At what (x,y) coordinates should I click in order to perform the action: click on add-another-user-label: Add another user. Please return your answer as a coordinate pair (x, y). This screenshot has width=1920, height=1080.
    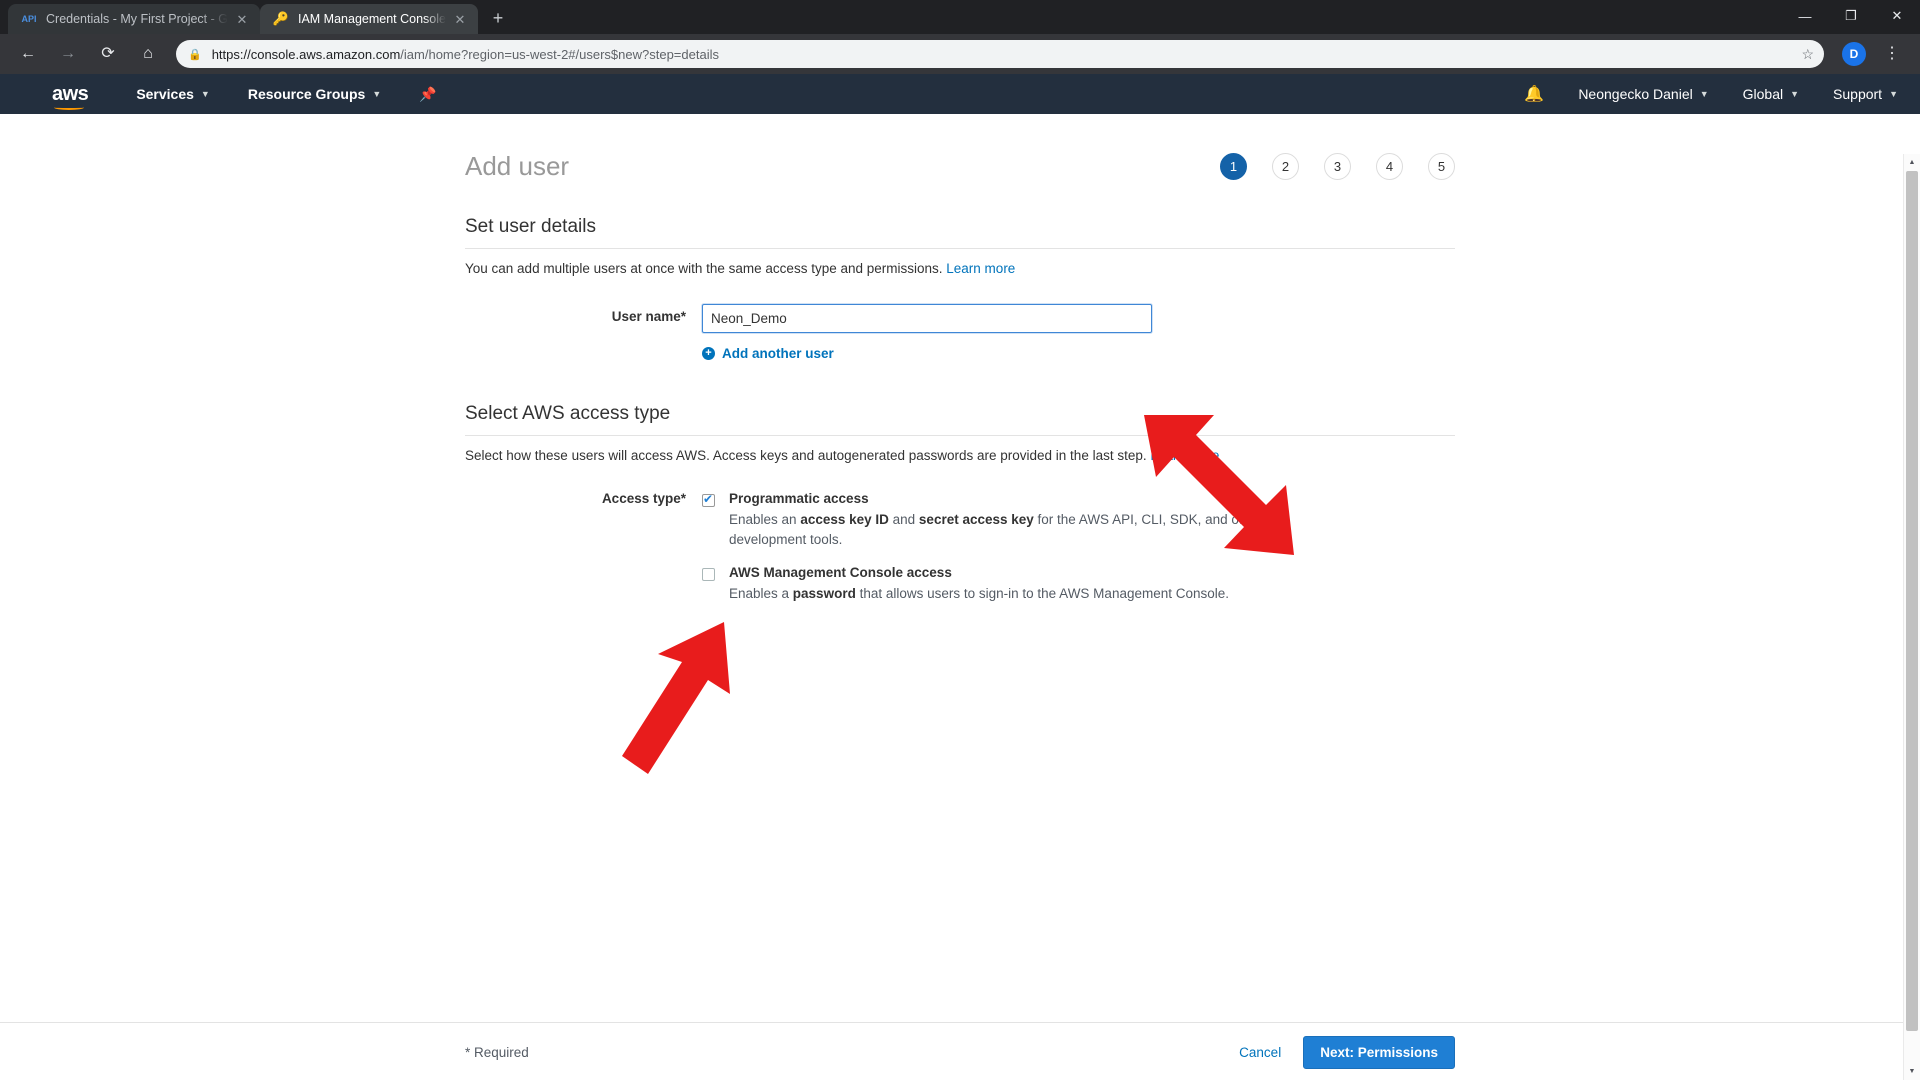
    Looking at the image, I should click on (778, 353).